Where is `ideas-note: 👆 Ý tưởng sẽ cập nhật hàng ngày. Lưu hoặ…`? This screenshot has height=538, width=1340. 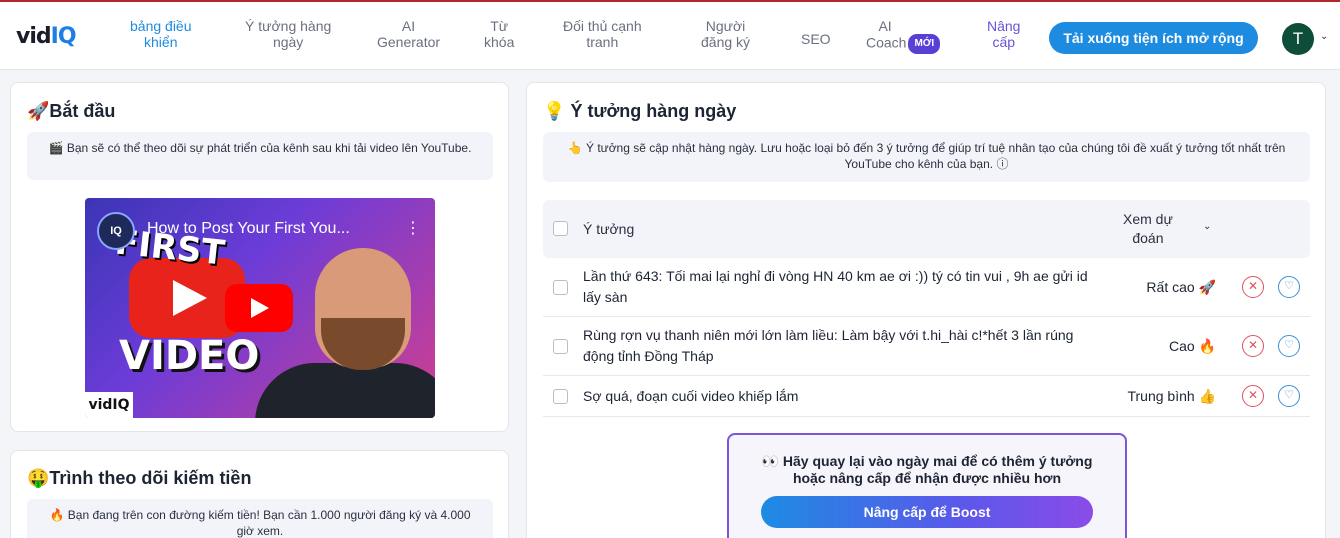
ideas-note: 👆 Ý tưởng sẽ cập nhật hàng ngày. Lưu hoặ… is located at coordinates (926, 157).